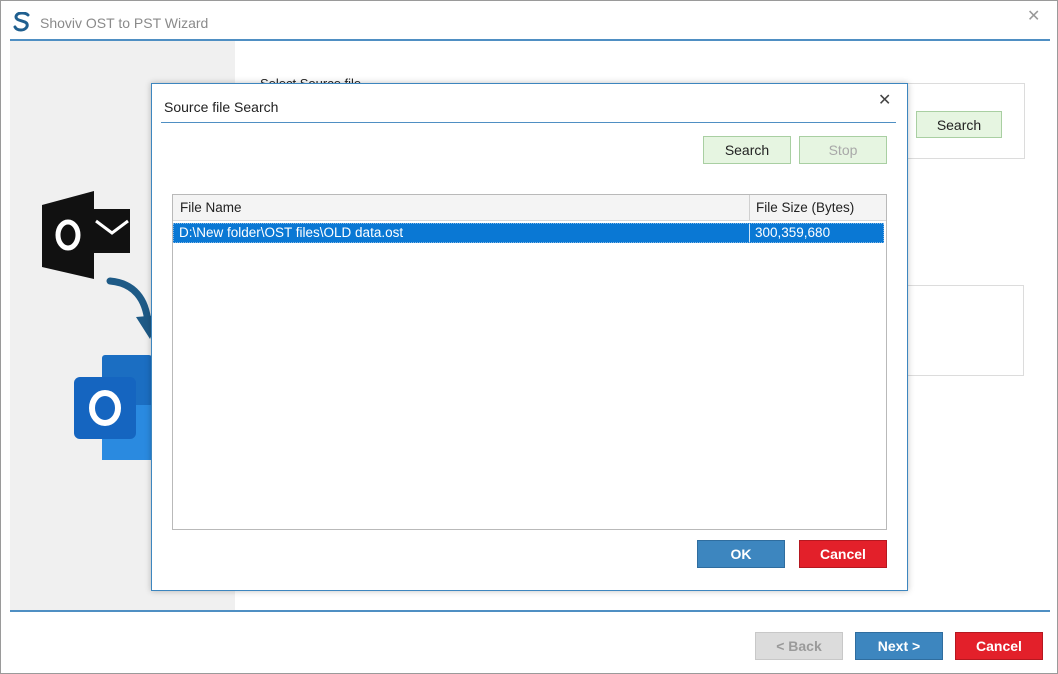  Describe the element at coordinates (530, 611) in the screenshot. I see `footer-divider` at that location.